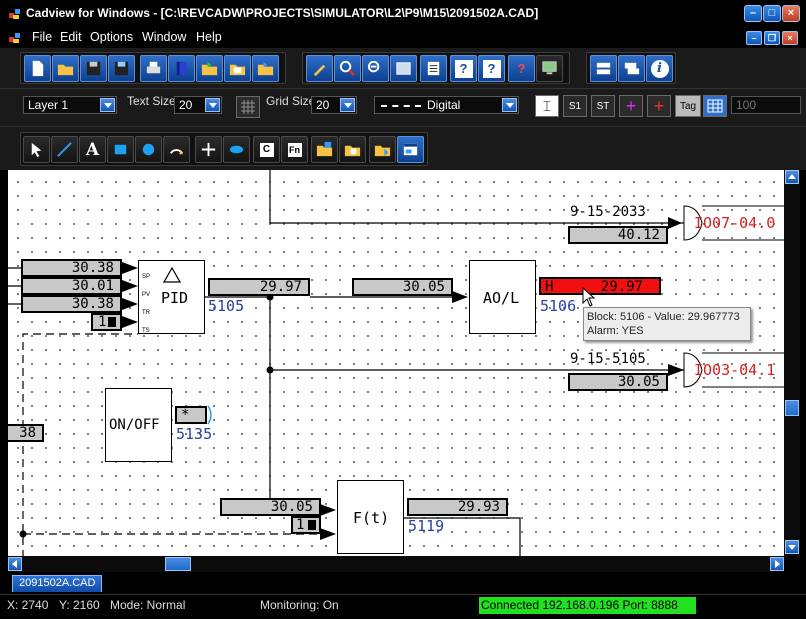  What do you see at coordinates (176, 149) in the screenshot?
I see `arc-tool-button` at bounding box center [176, 149].